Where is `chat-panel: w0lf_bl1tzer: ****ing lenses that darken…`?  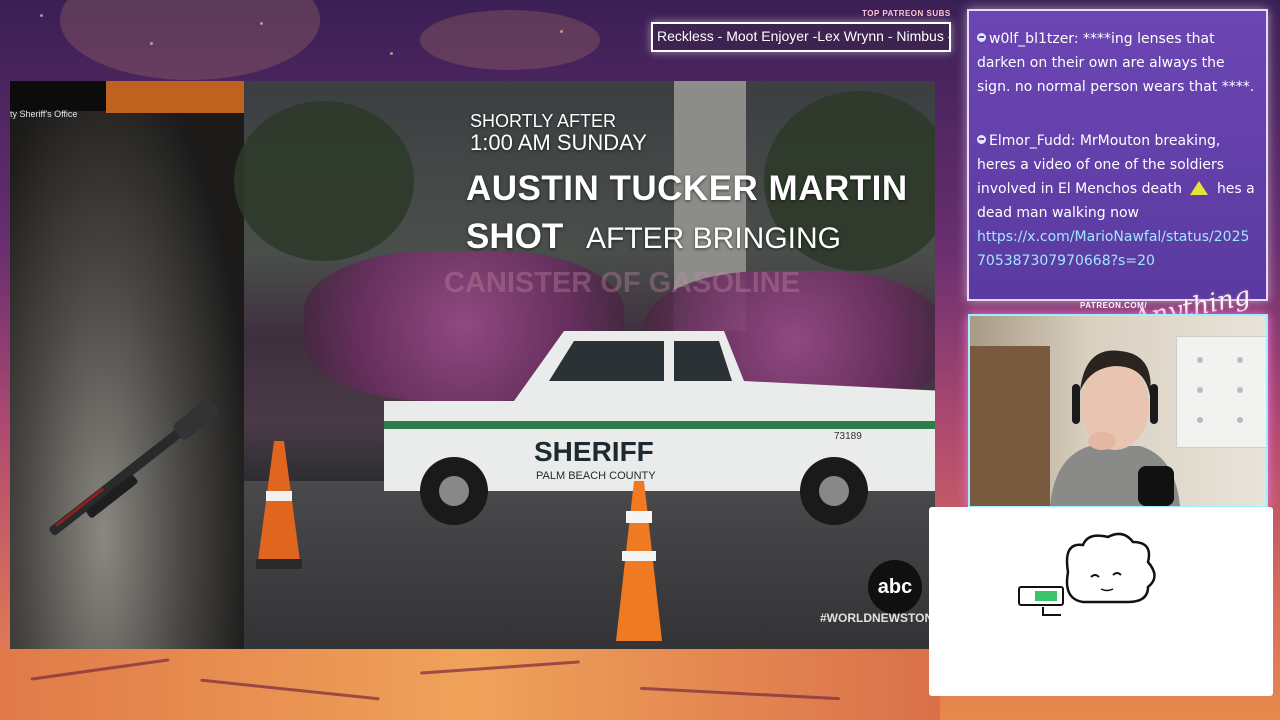
chat-panel: w0lf_bl1tzer: ****ing lenses that darken… is located at coordinates (1117, 155).